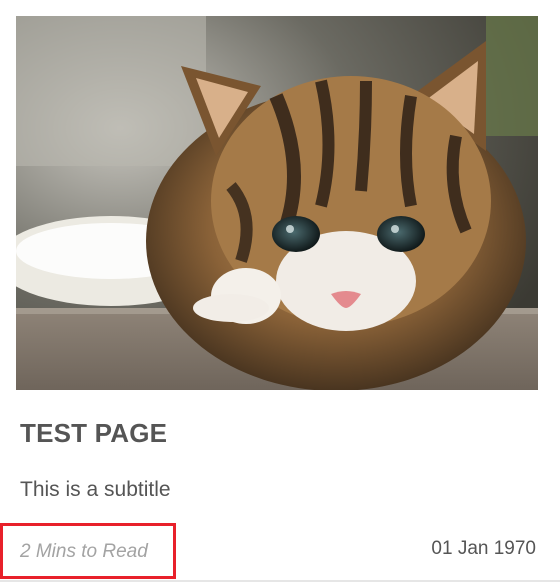 The height and width of the screenshot is (582, 560). Describe the element at coordinates (84, 551) in the screenshot. I see `read-time-label: 2 Mins to Read` at that location.